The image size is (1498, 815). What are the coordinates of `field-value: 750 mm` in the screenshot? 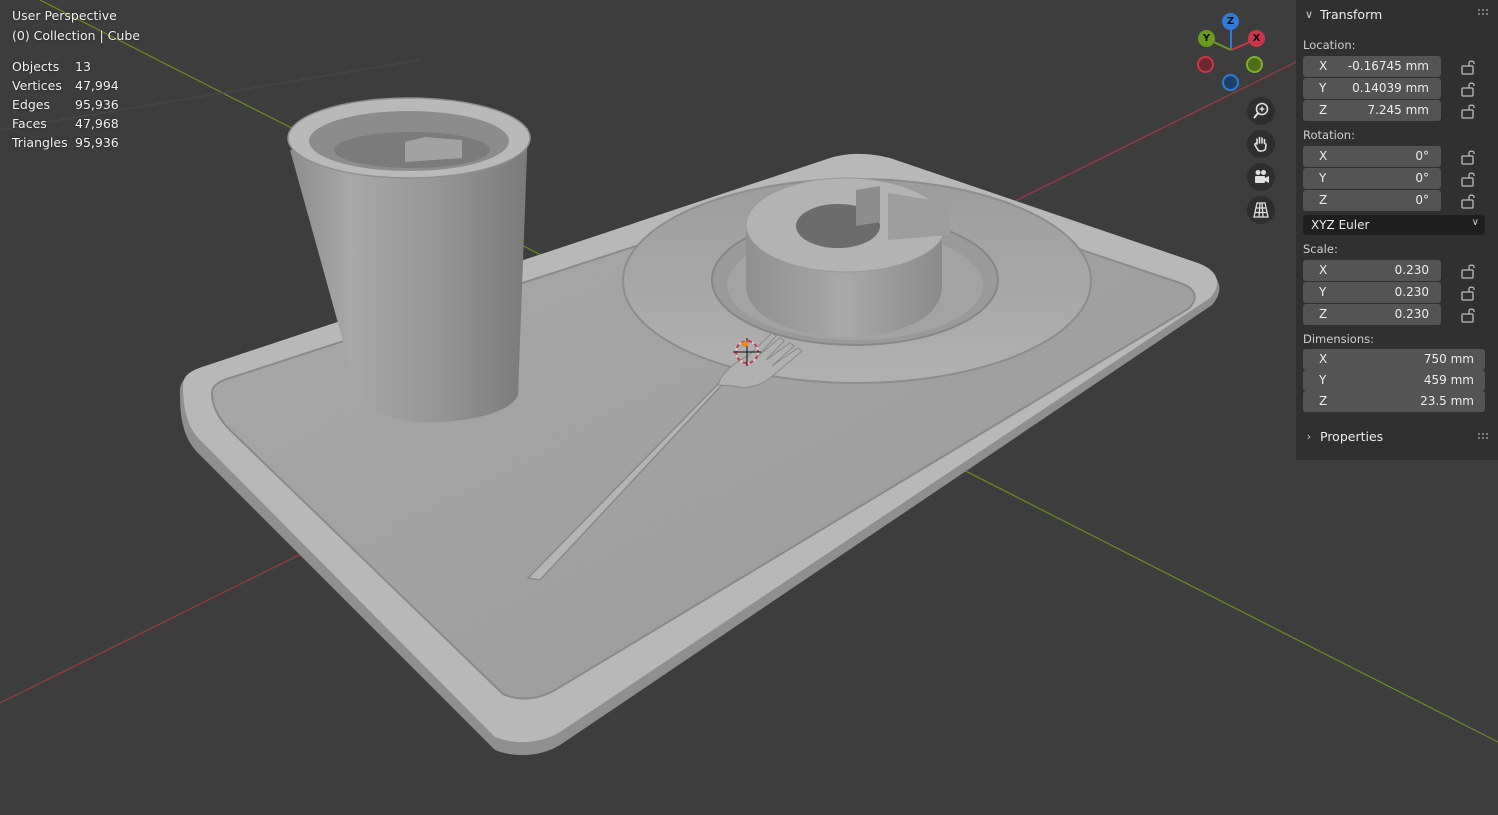 It's located at (1448, 359).